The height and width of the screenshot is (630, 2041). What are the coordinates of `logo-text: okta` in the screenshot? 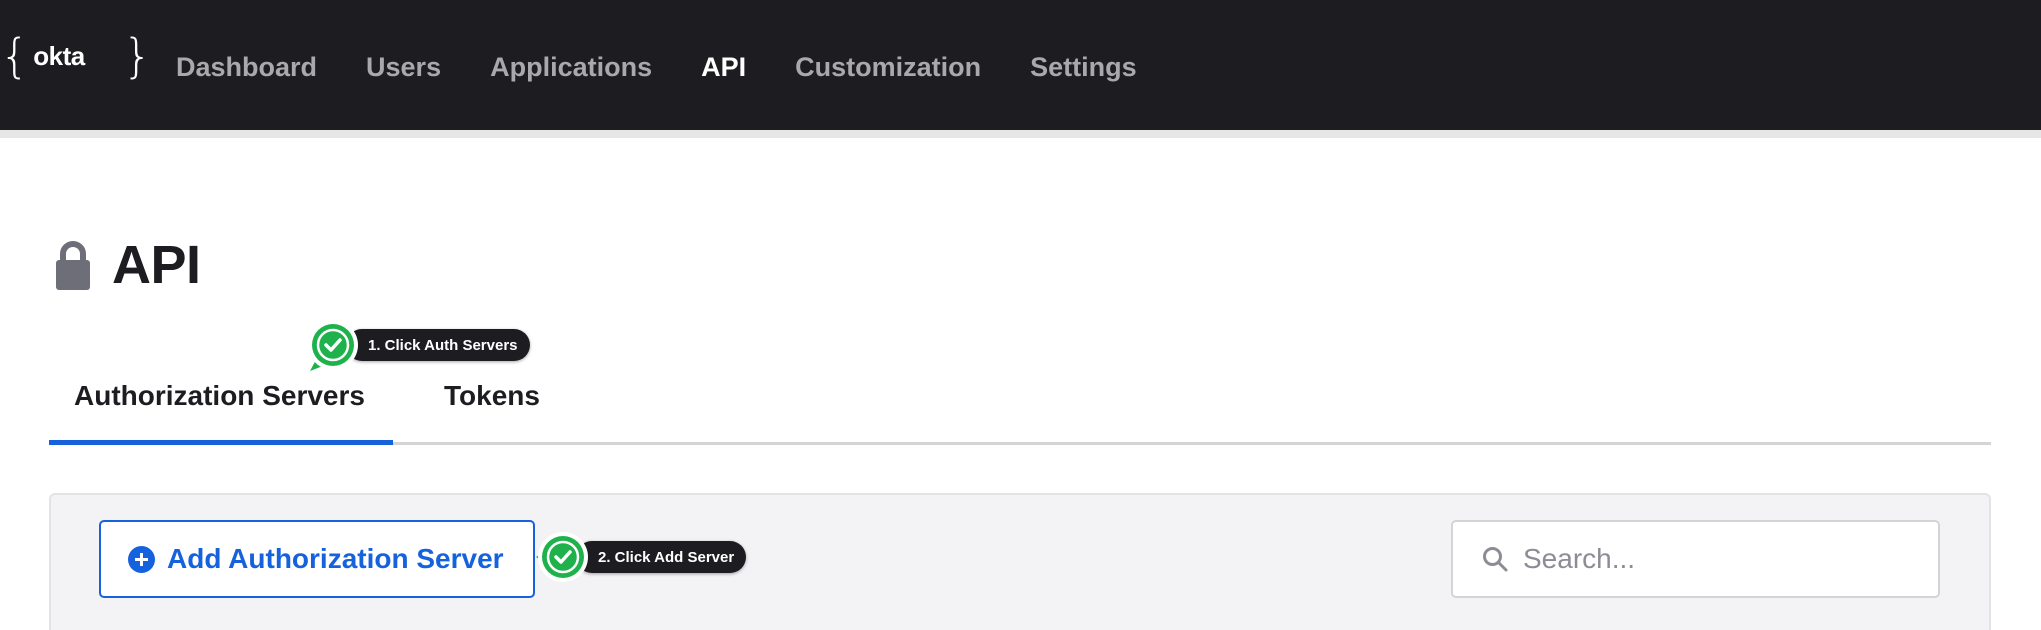 It's located at (59, 55).